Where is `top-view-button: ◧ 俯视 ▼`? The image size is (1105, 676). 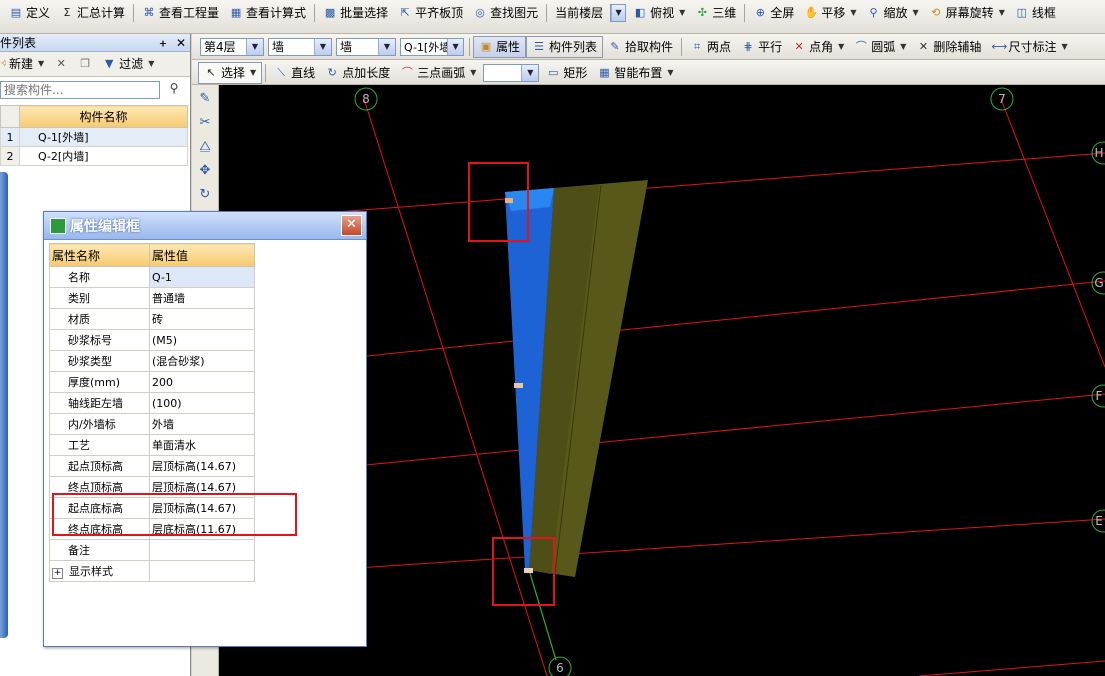 top-view-button: ◧ 俯视 ▼ is located at coordinates (659, 13).